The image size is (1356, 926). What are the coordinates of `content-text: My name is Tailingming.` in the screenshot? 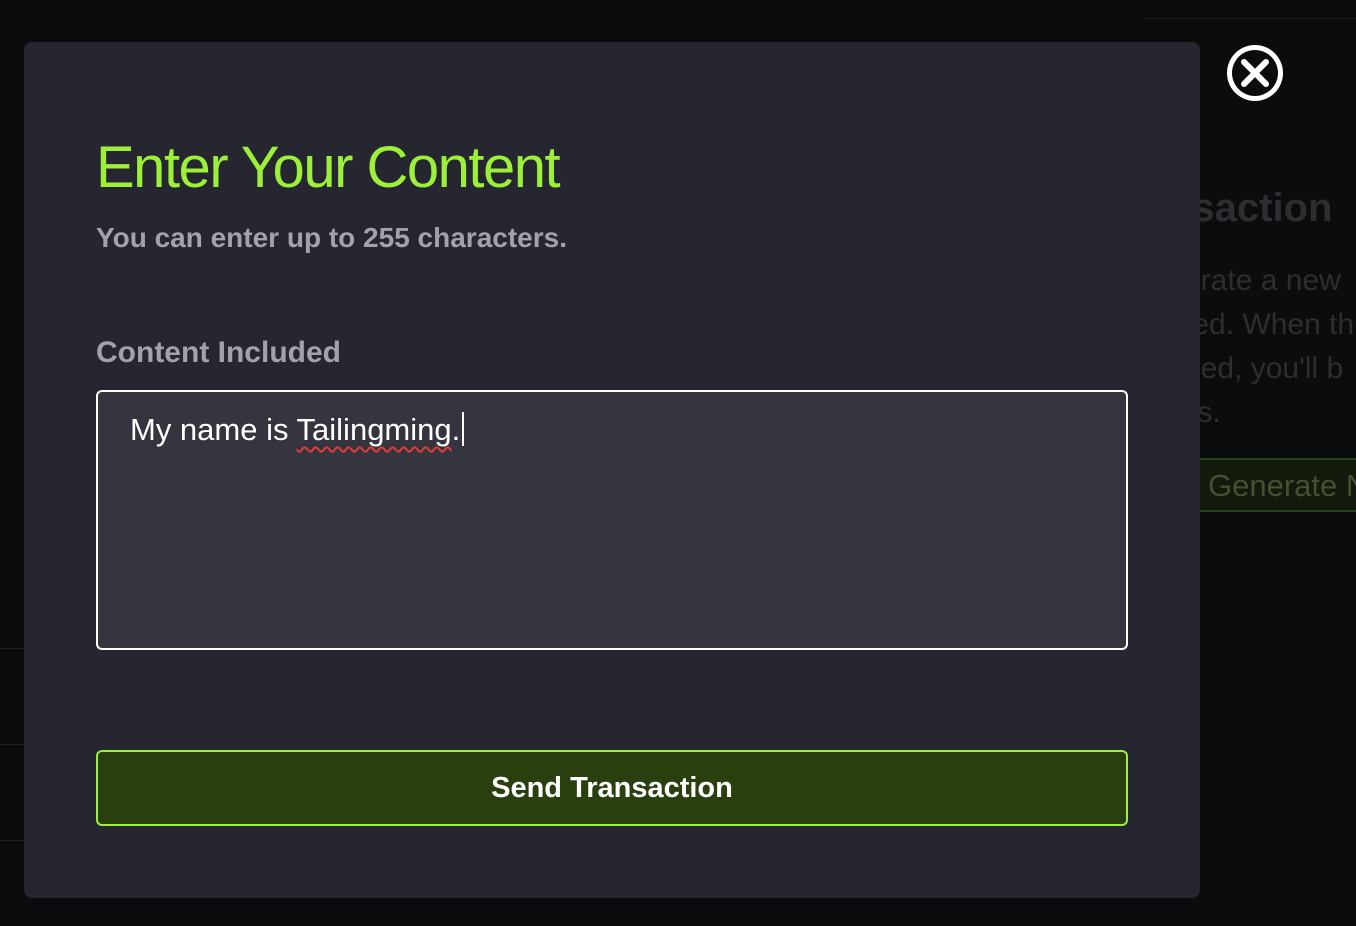 It's located at (612, 430).